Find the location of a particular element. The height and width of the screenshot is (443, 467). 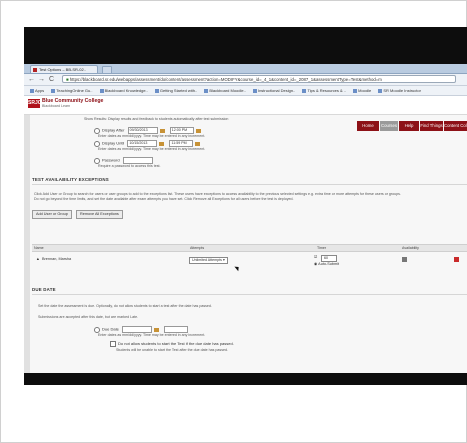

remove-all-exceptions-button: Remove All Exceptions is located at coordinates (99, 214).